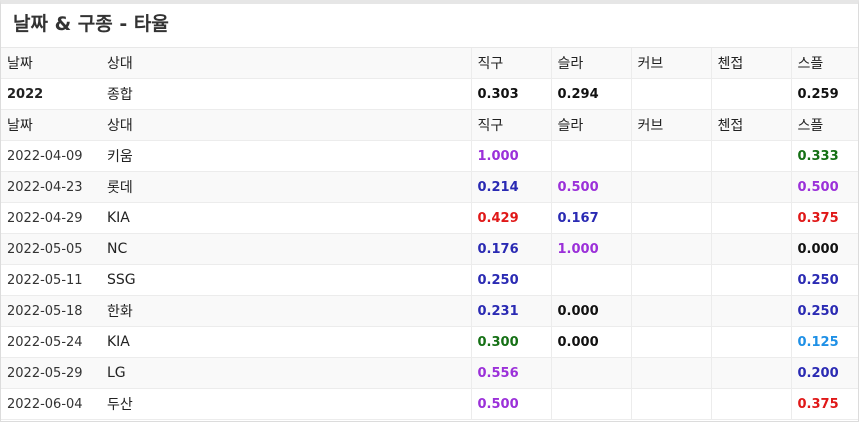 Image resolution: width=861 pixels, height=424 pixels. What do you see at coordinates (670, 94) in the screenshot?
I see `summary-curve` at bounding box center [670, 94].